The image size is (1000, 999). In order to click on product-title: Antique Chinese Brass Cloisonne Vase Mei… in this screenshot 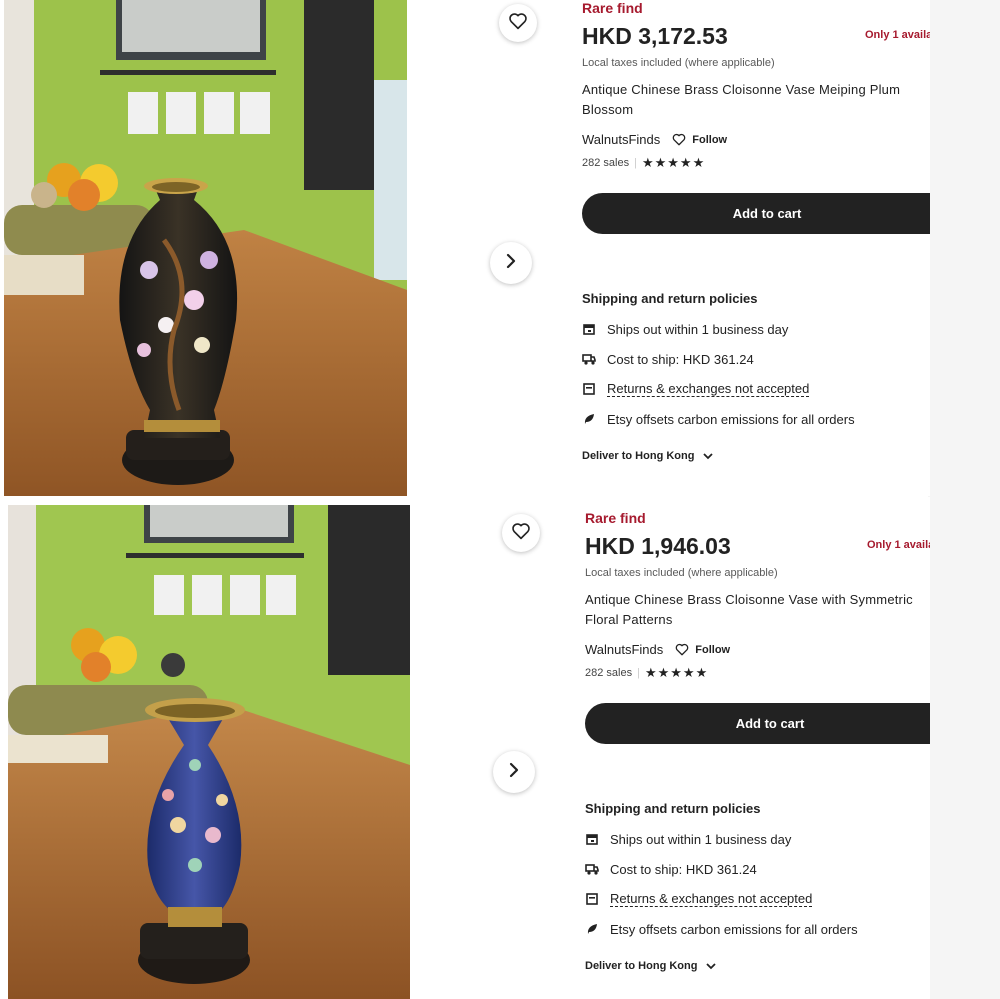, I will do `click(741, 99)`.